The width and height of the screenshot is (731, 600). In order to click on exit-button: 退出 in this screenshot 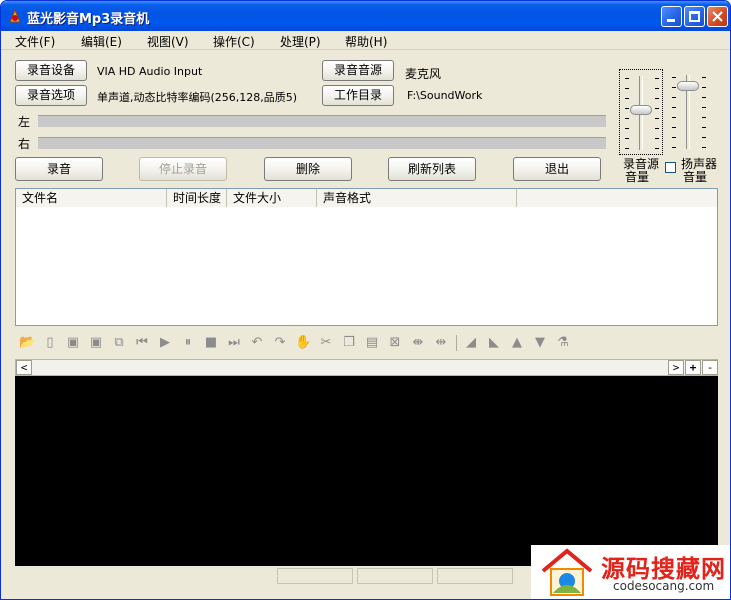, I will do `click(557, 169)`.